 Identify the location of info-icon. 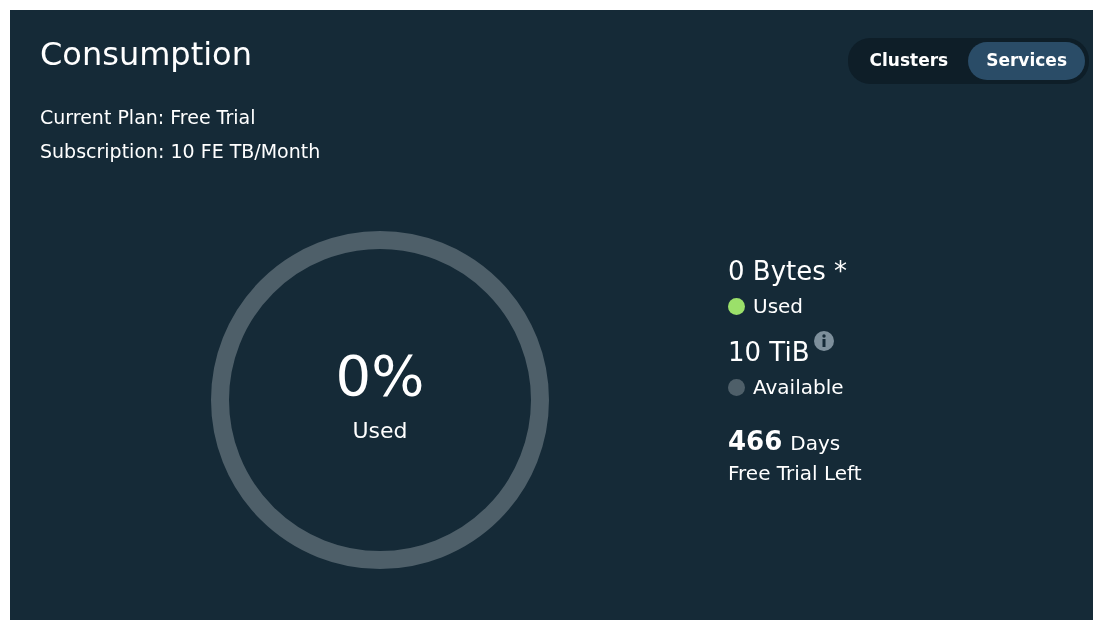
(823, 341).